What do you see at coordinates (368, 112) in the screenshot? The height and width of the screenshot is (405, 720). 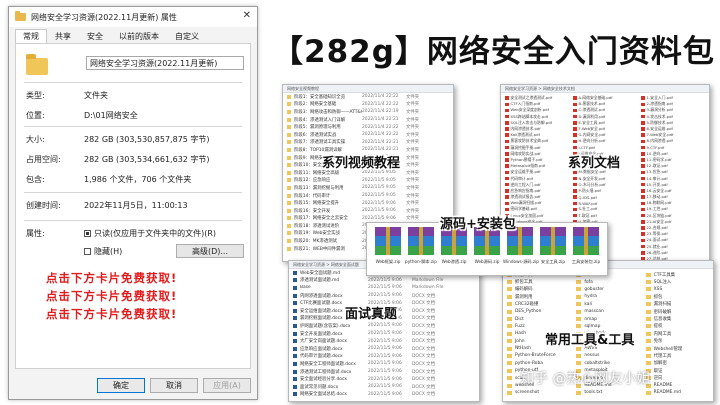 I see `file-row: 阶段3：网络攻击和防御——ATT&CK框架2022/11/4 22:19 文件夹` at bounding box center [368, 112].